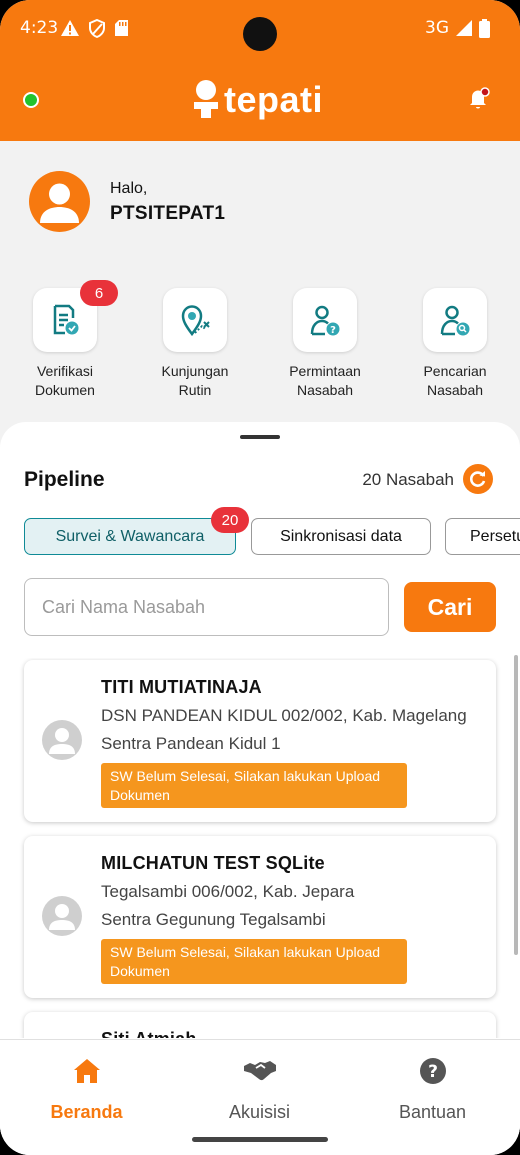 The width and height of the screenshot is (520, 1155). What do you see at coordinates (455, 380) in the screenshot?
I see `menu-label: Pencarian Nasabah` at bounding box center [455, 380].